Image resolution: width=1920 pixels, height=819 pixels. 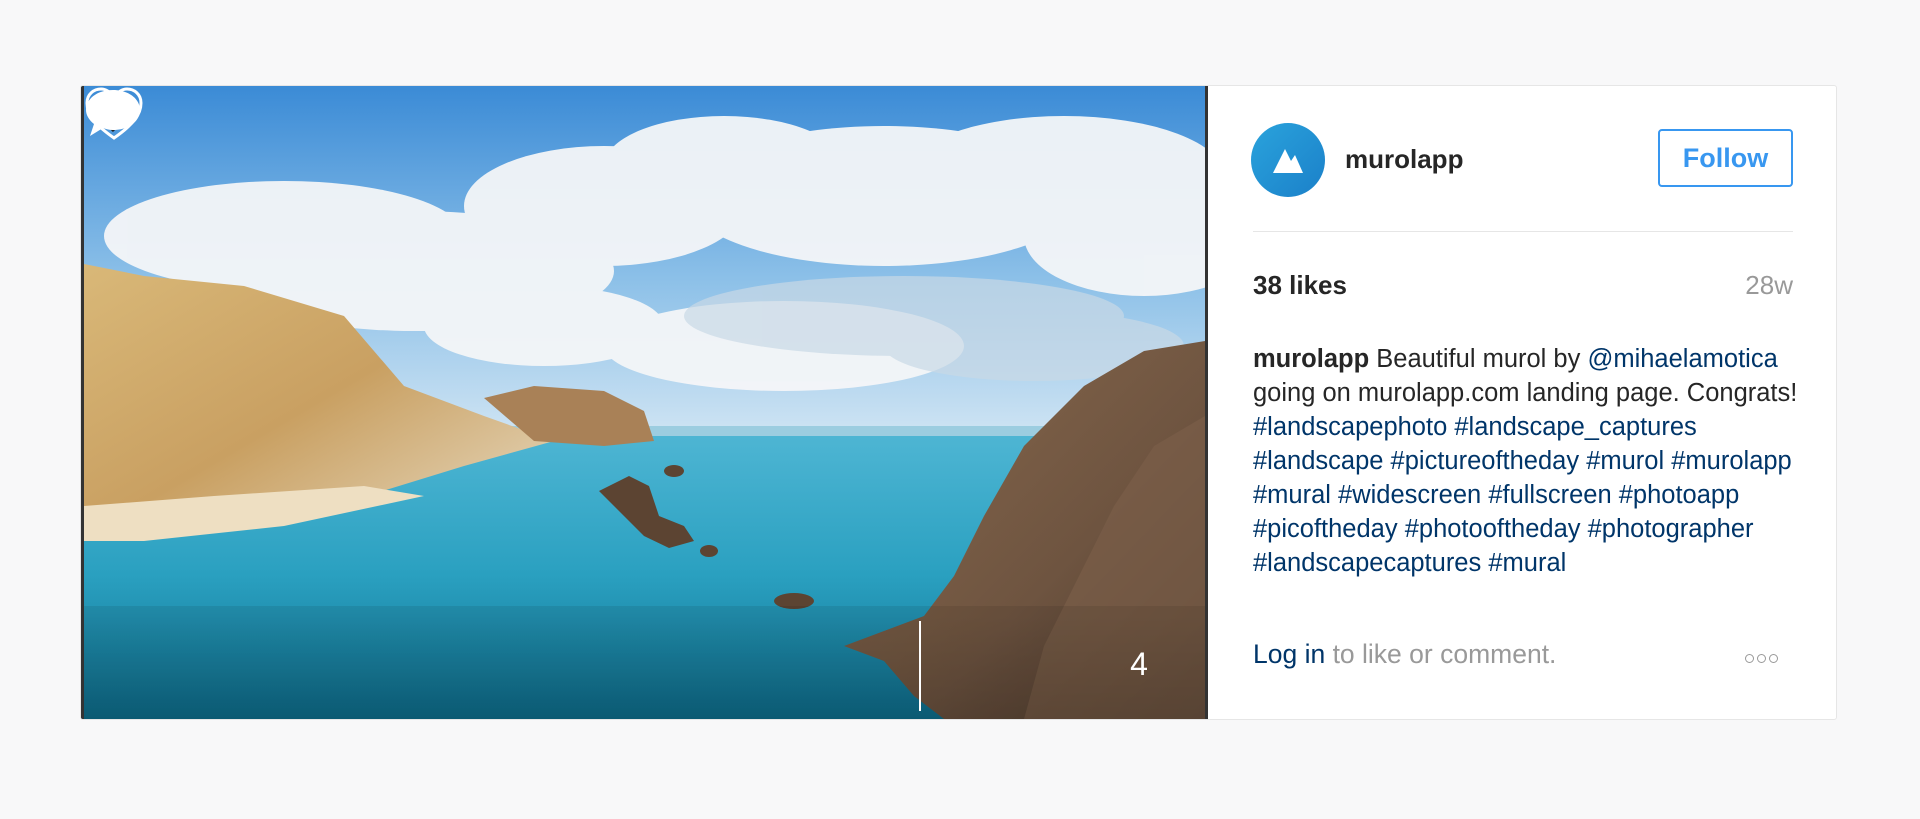 I want to click on caption-text: Beautiful murol by, so click(x=1478, y=359).